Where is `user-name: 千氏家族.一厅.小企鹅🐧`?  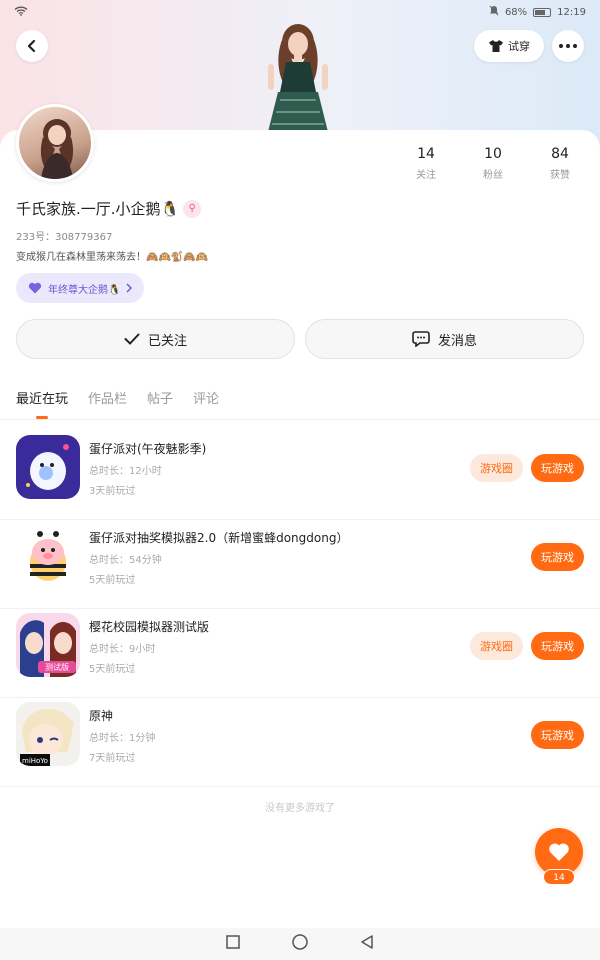
user-name: 千氏家族.一厅.小企鹅🐧 is located at coordinates (98, 209).